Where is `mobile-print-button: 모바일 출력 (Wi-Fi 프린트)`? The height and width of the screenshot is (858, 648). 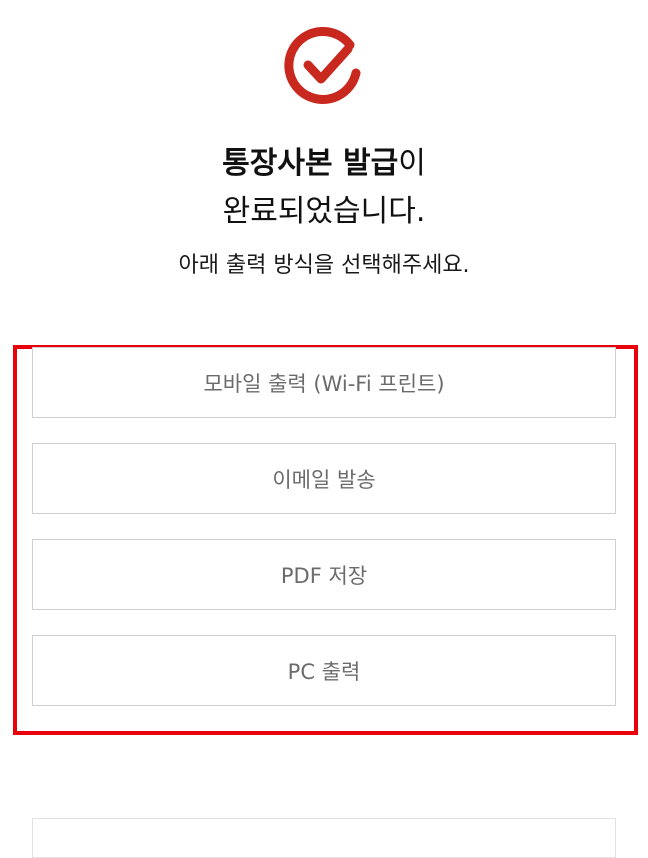
mobile-print-button: 모바일 출력 (Wi-Fi 프린트) is located at coordinates (324, 382).